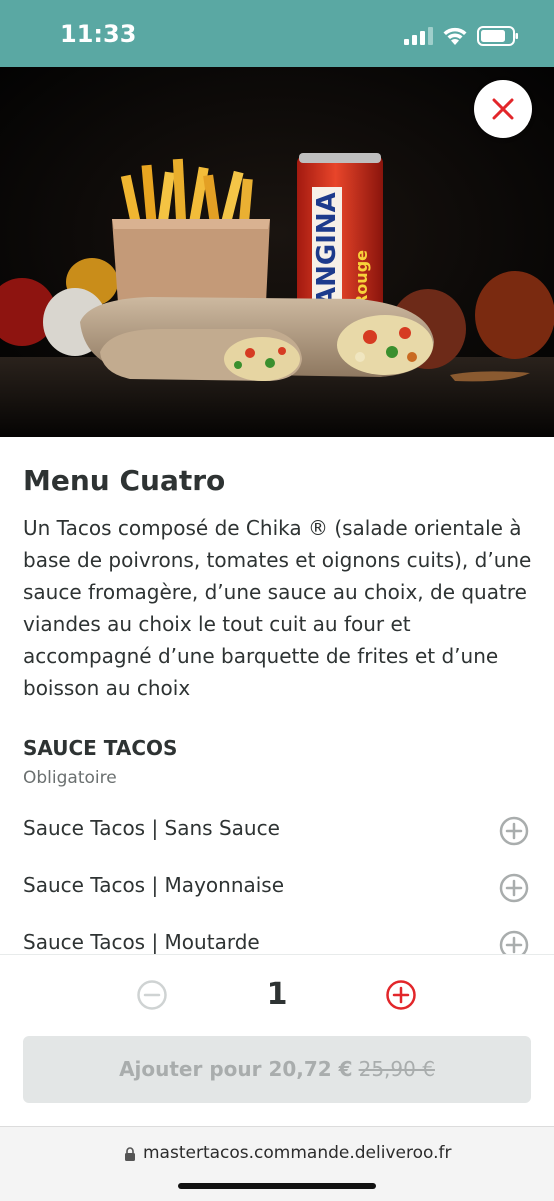  Describe the element at coordinates (497, 36) in the screenshot. I see `battery-icon` at that location.